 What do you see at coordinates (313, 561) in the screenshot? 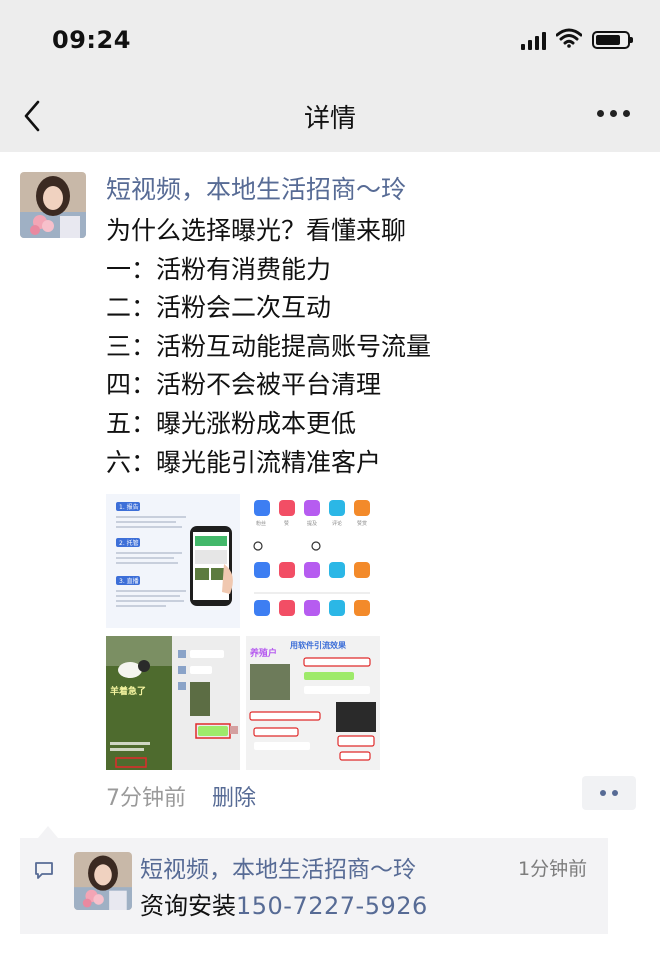
I see `interaction-icons-image: 粉丝 赞 提及 评论 赞赏` at bounding box center [313, 561].